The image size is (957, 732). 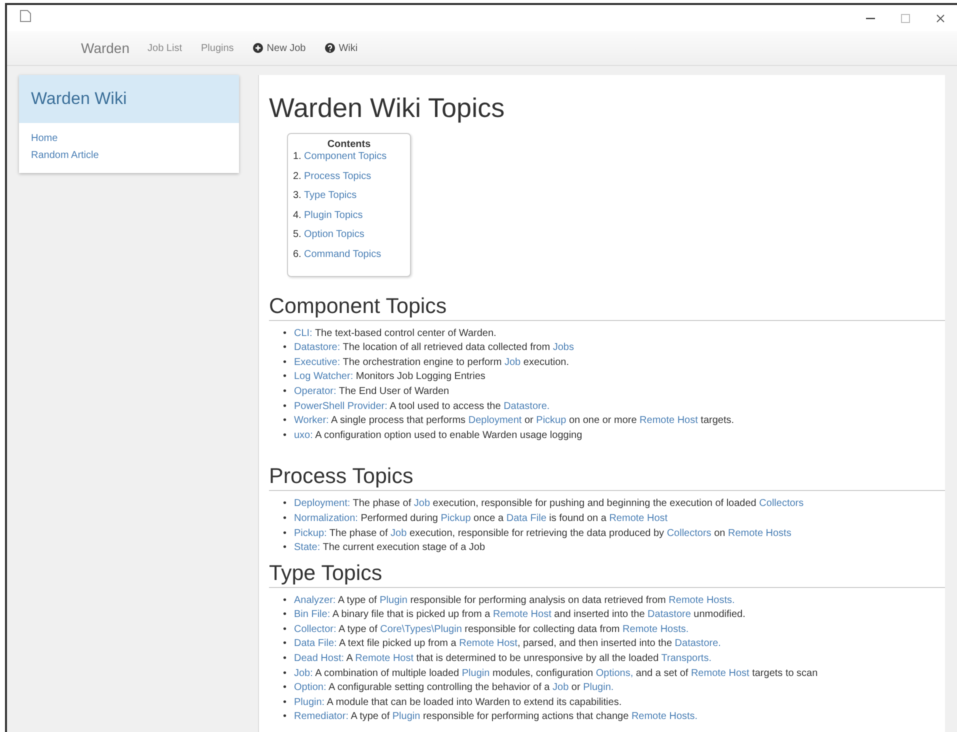 I want to click on topic-entry: Option: A configurable setting controlling the behavior of a Job or Plugin., so click(x=454, y=688).